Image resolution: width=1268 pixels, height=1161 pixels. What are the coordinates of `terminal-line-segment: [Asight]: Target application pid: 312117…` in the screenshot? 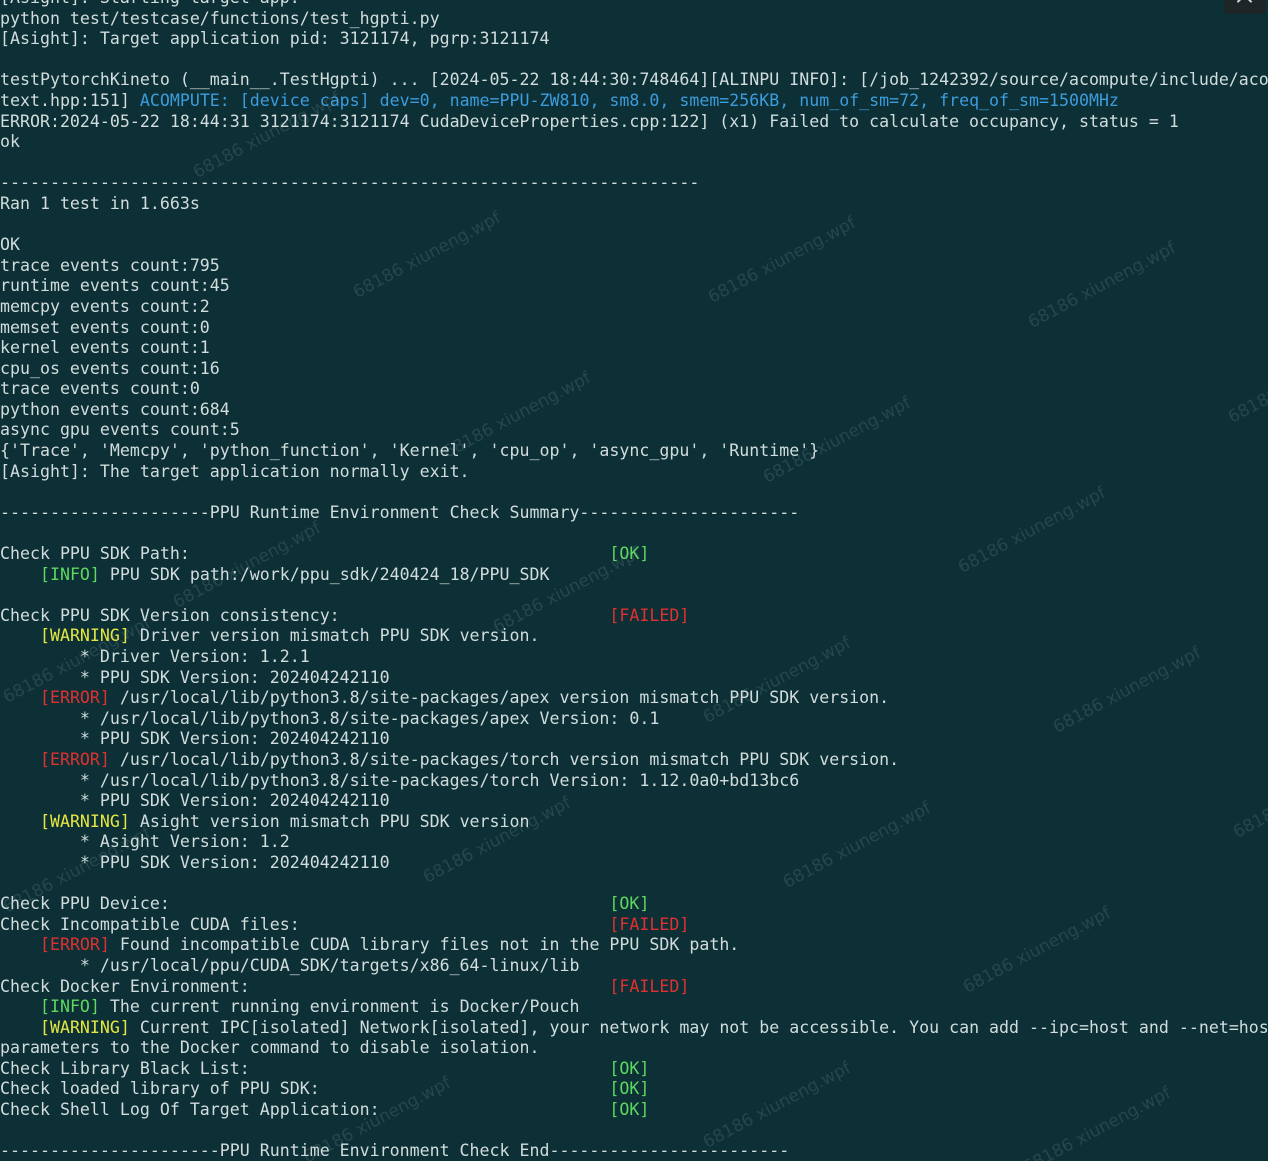 It's located at (275, 39).